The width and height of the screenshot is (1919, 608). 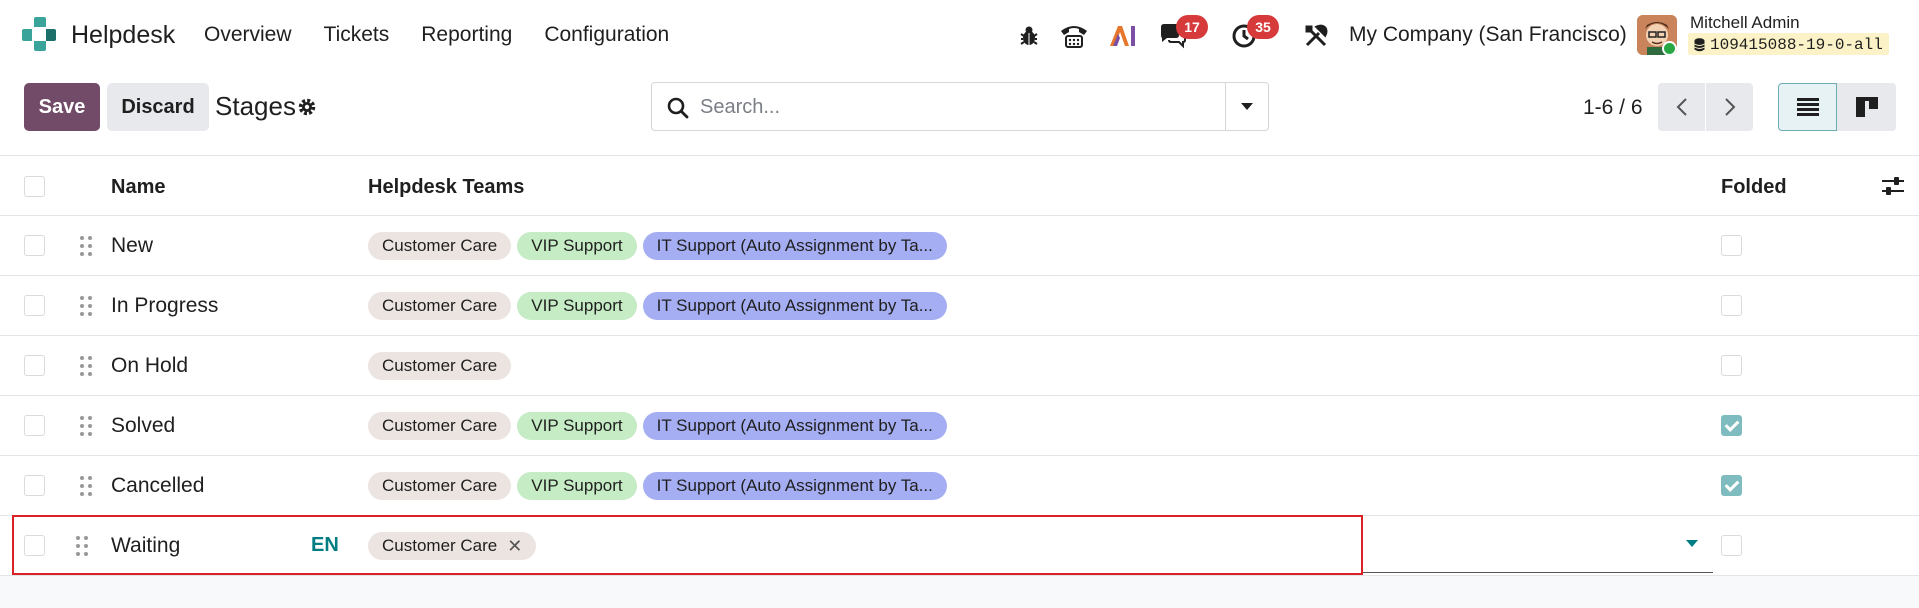 I want to click on main-menu: Overview Tickets Reporting Configuration, so click(x=452, y=35).